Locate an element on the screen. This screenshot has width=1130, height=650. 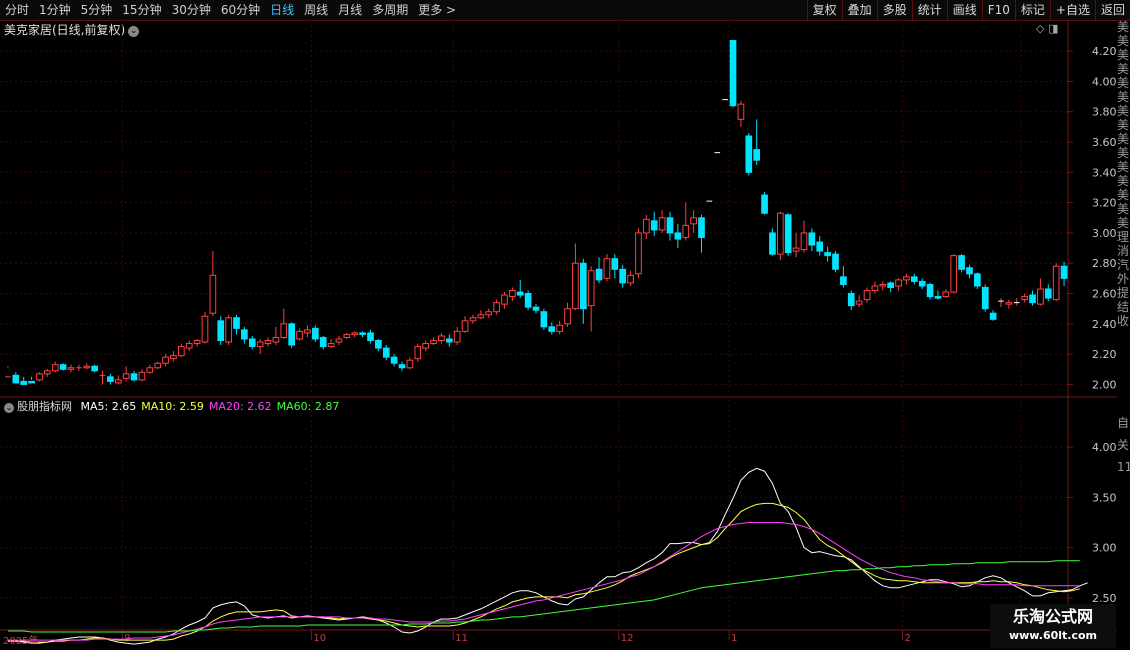
ma-legend-item: MA10: 2.59 is located at coordinates (172, 406).